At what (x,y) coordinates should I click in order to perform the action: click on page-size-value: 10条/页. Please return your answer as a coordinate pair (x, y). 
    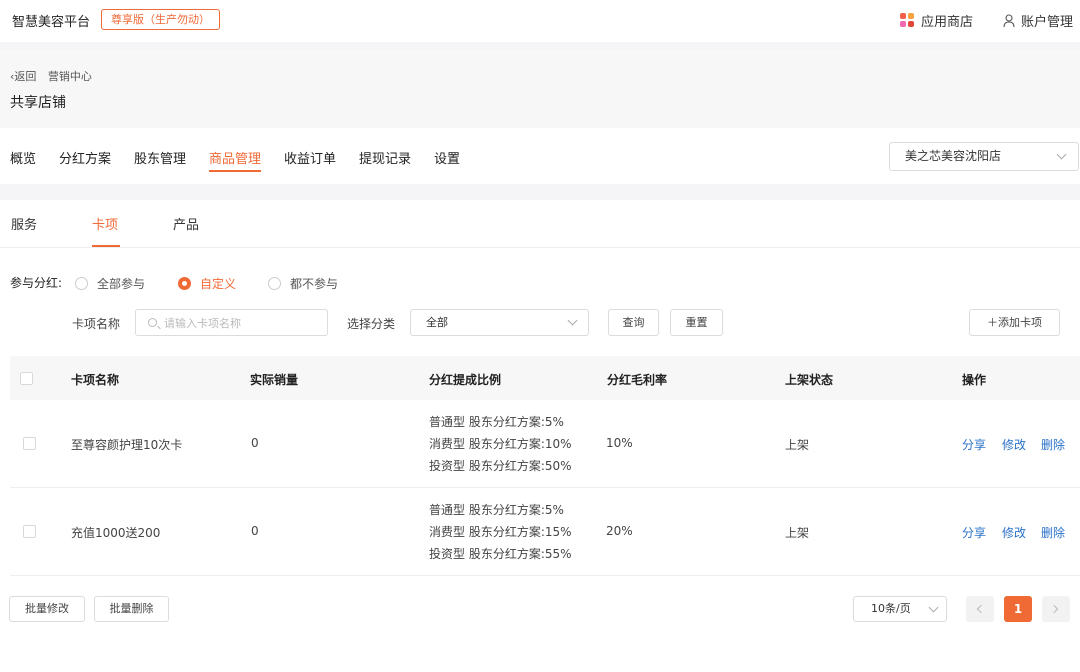
    Looking at the image, I should click on (891, 608).